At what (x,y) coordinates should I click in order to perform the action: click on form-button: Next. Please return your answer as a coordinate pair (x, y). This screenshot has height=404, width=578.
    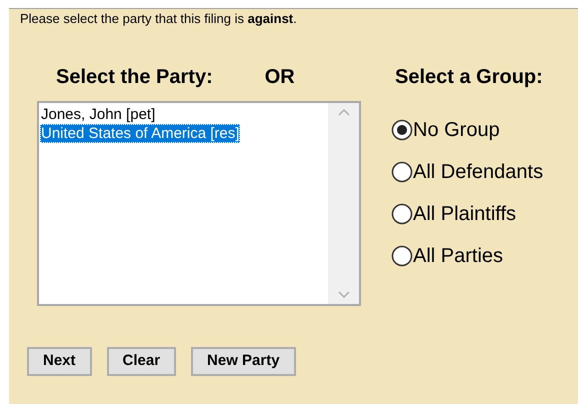
    Looking at the image, I should click on (59, 361).